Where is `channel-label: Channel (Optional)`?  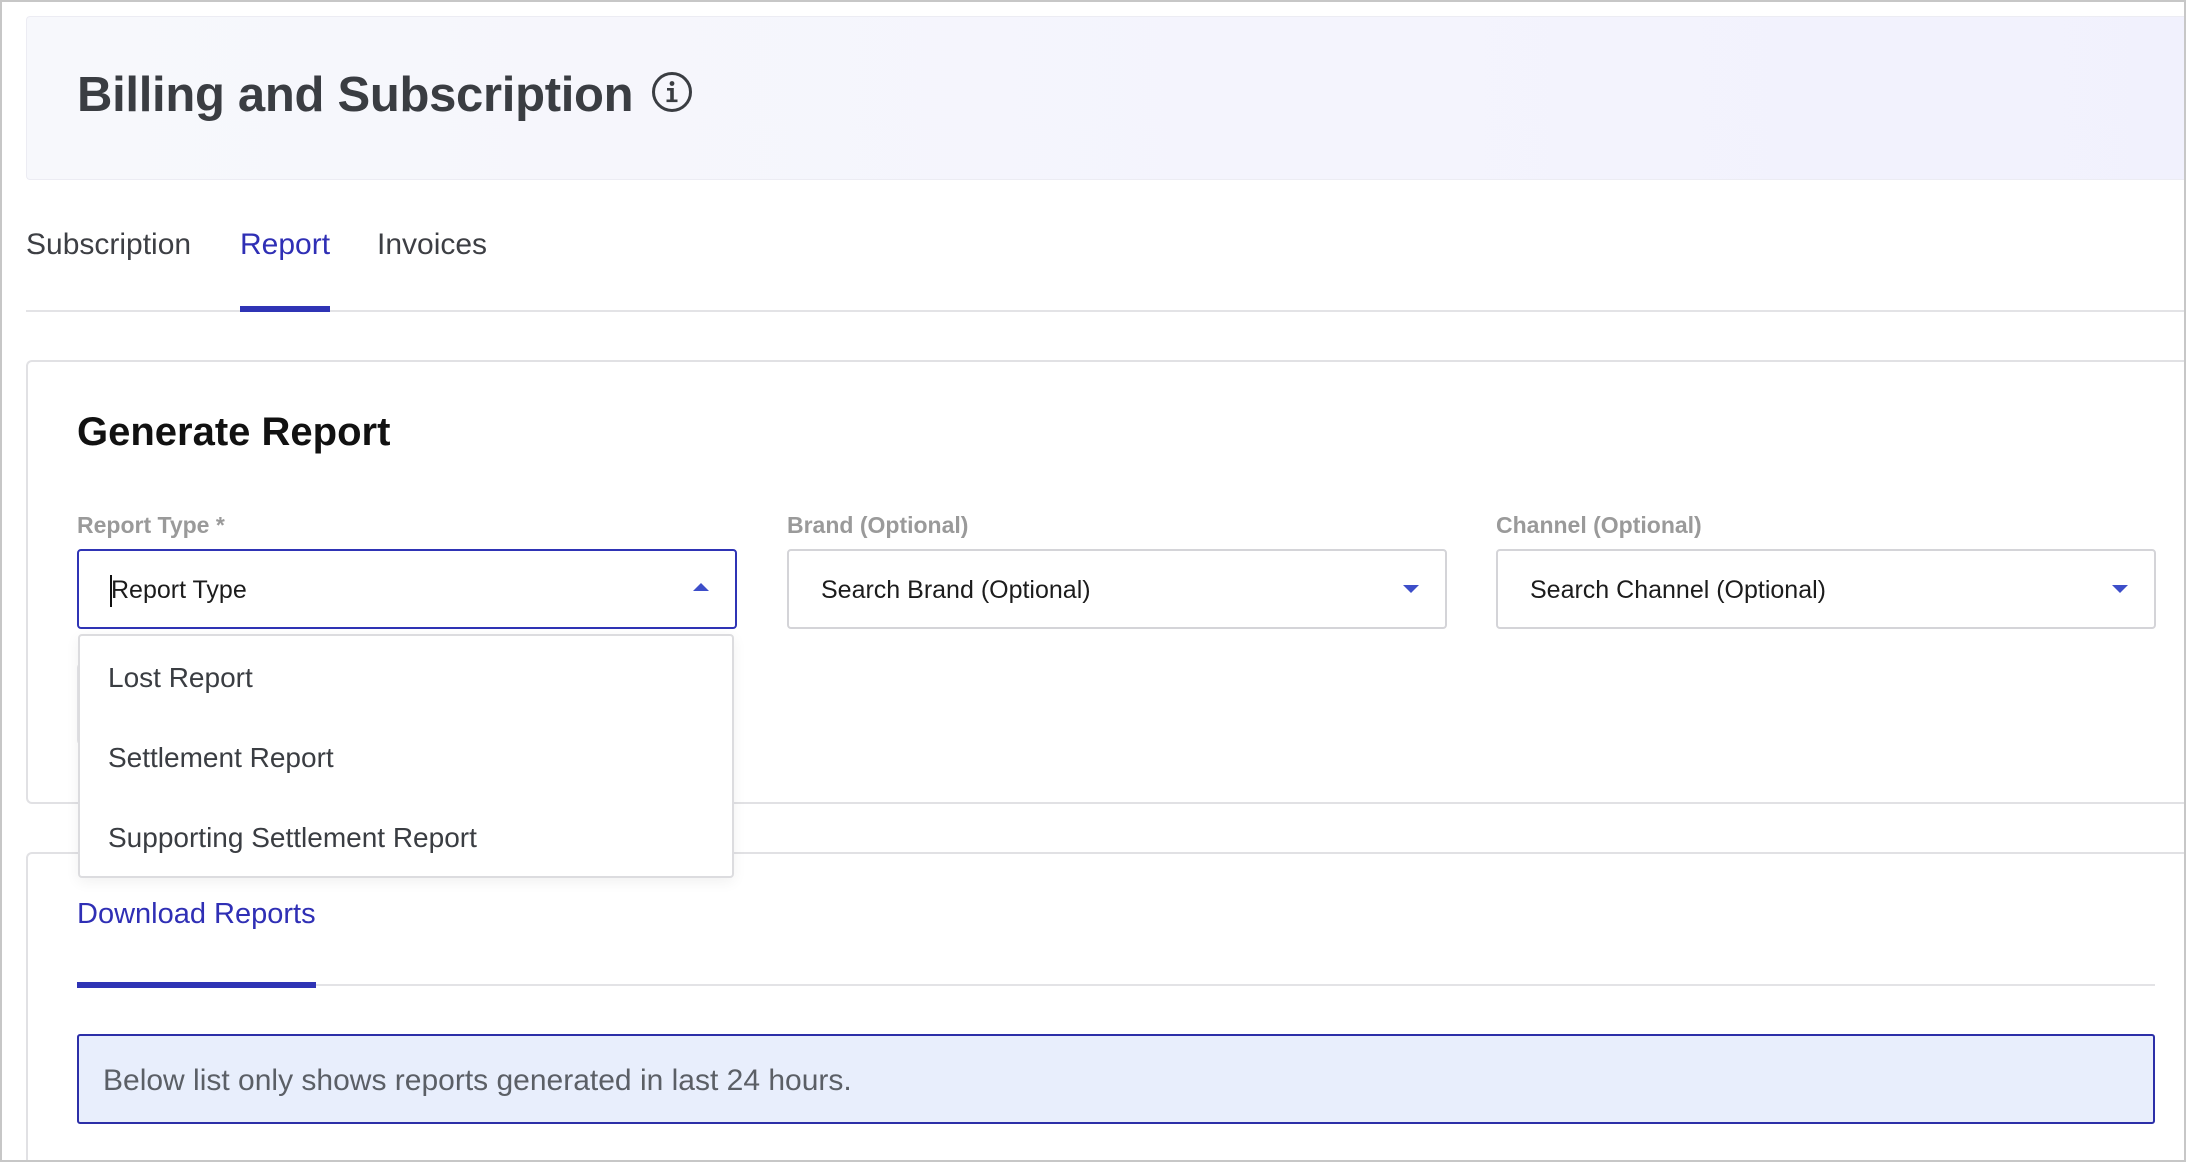
channel-label: Channel (Optional) is located at coordinates (1599, 525).